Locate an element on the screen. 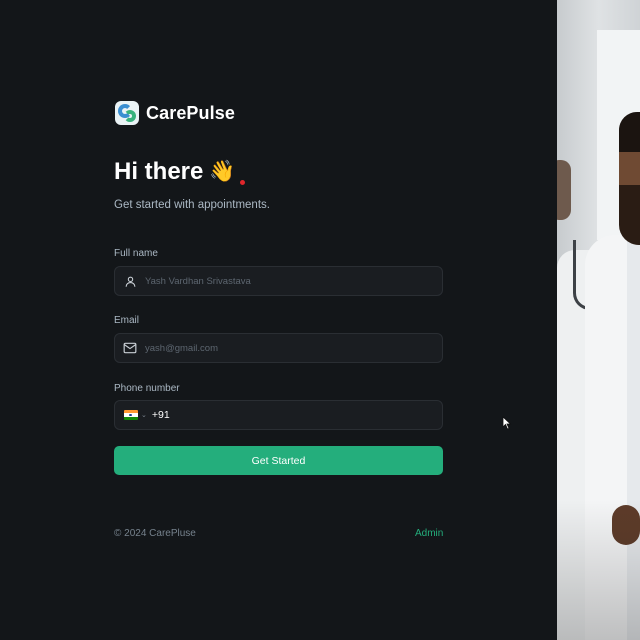 The image size is (640, 640). india-flag-icon is located at coordinates (131, 415).